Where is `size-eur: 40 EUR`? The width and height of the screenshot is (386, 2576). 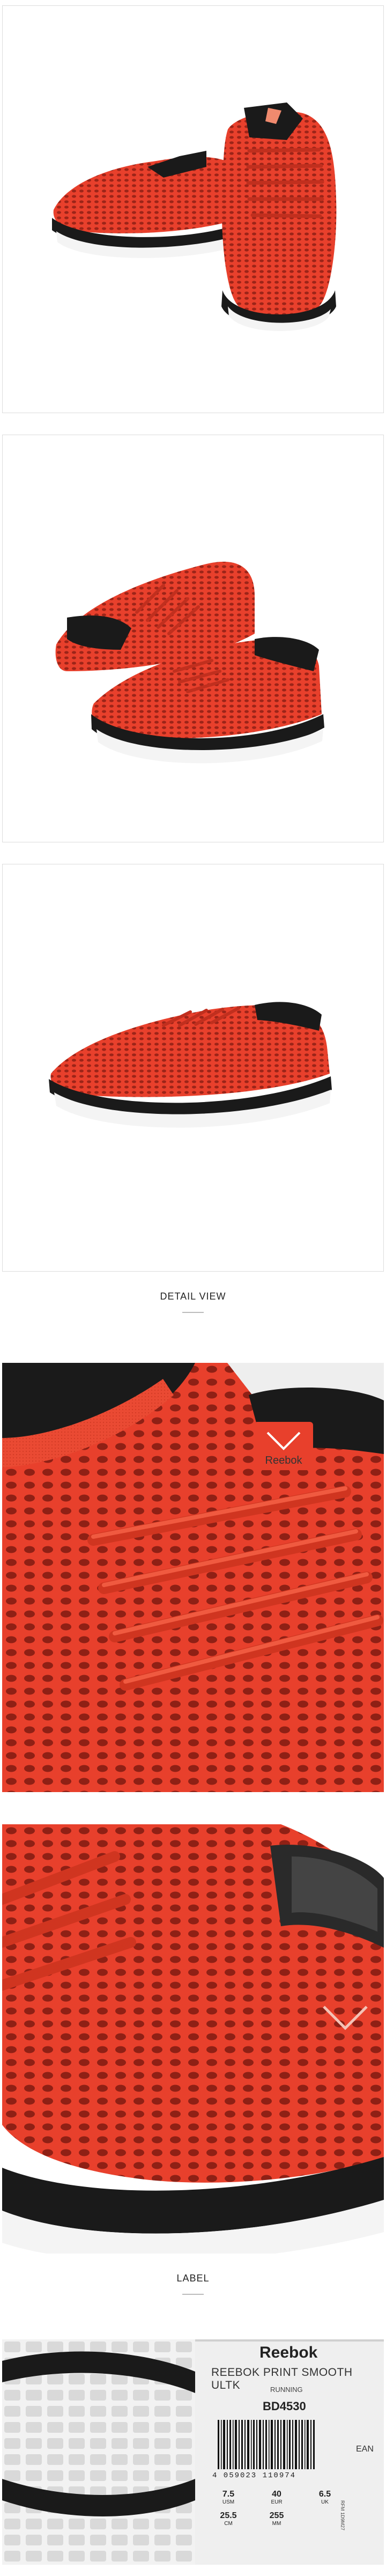
size-eur: 40 EUR is located at coordinates (277, 2497).